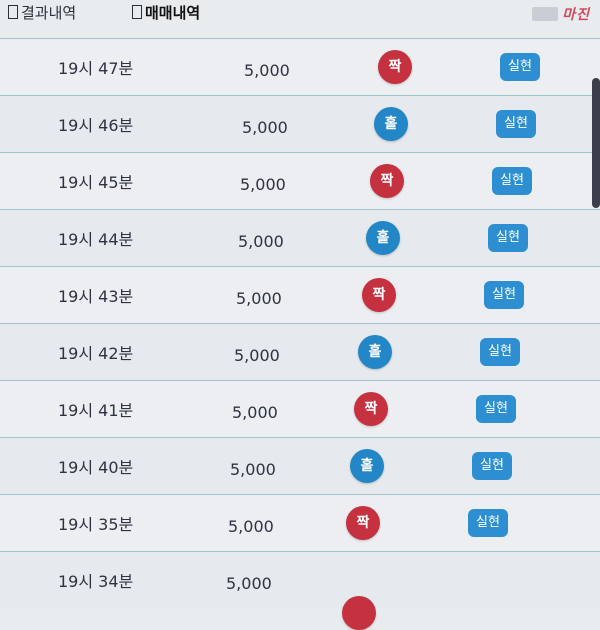 This screenshot has width=600, height=630. I want to click on table-row: 19시 41분 5,000 짝 실현, so click(300, 408).